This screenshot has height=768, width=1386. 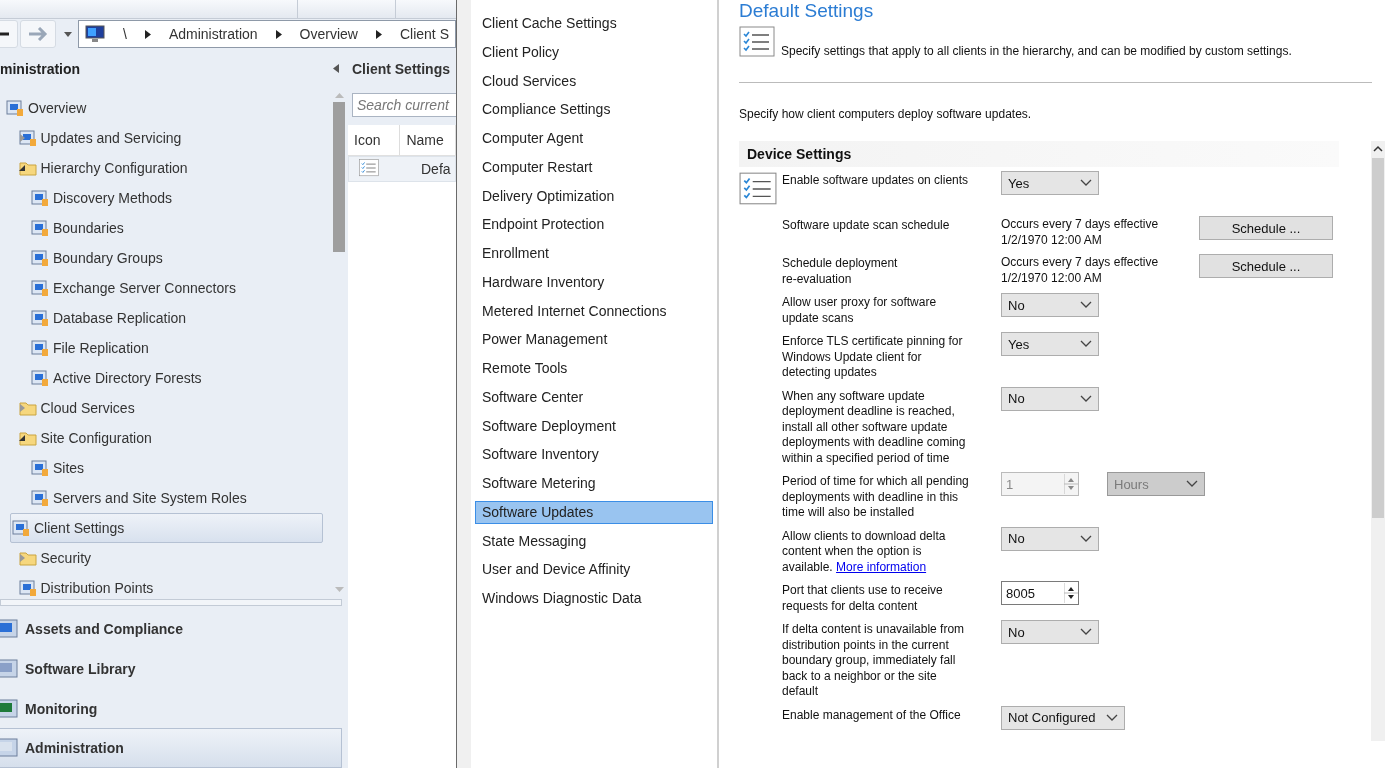 I want to click on category-item: Windows Diagnostic Data, so click(x=594, y=598).